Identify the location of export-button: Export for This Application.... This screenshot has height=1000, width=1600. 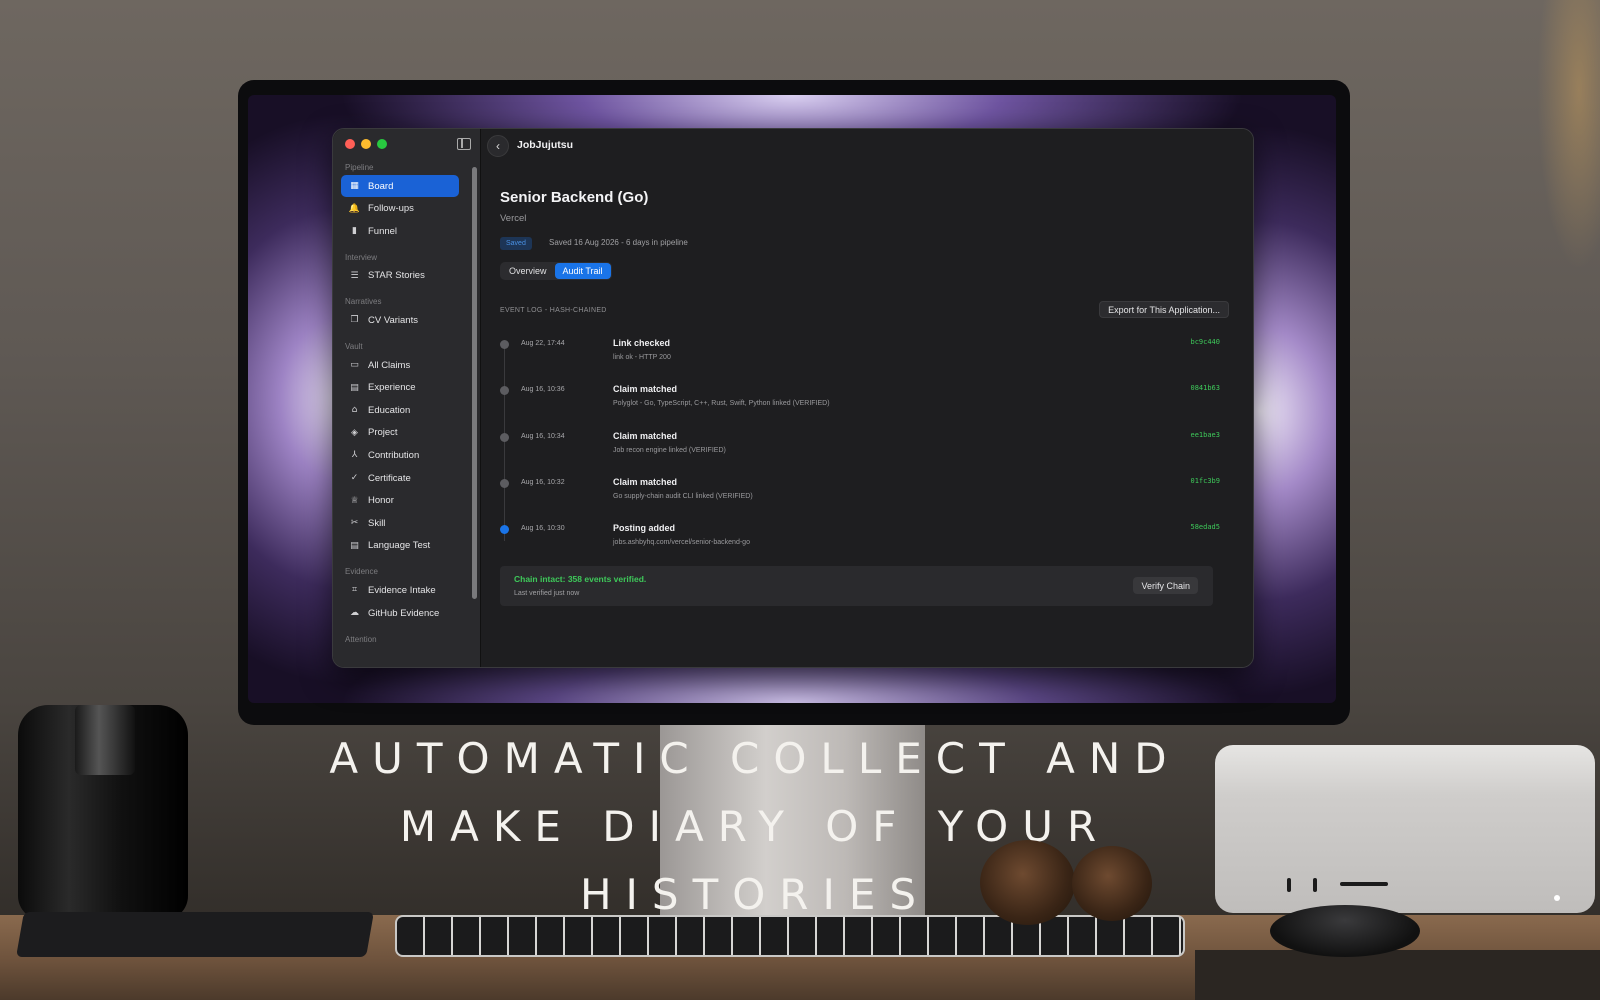
(1164, 309).